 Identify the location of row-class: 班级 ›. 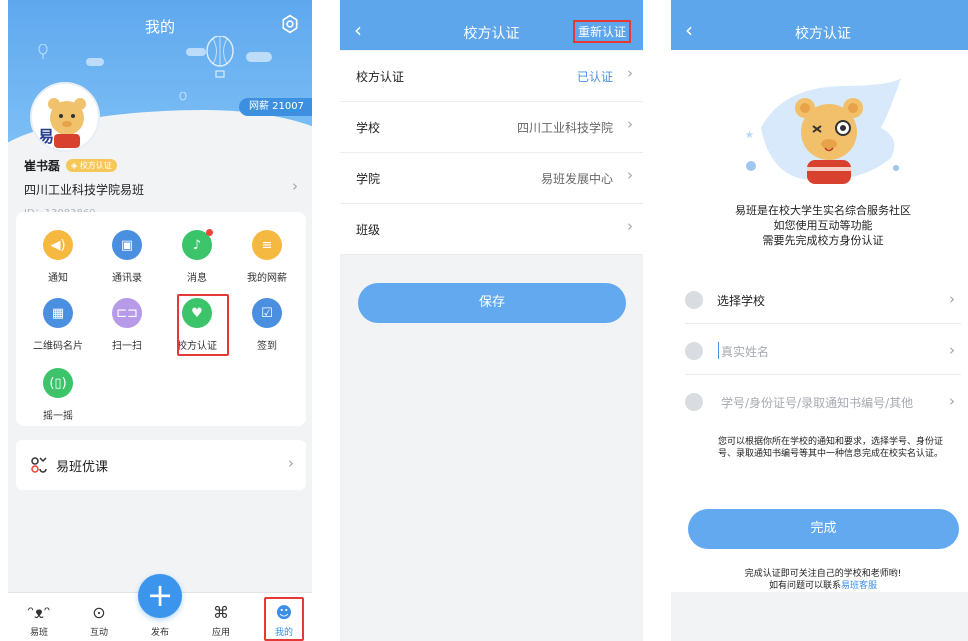
(491, 229).